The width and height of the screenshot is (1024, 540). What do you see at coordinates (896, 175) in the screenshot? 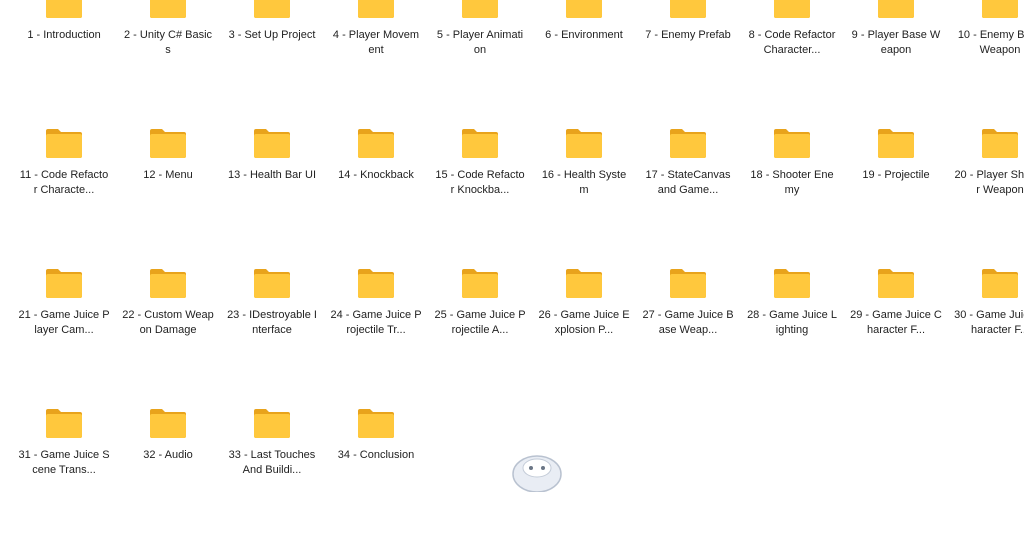
I see `folder-label: 19 - Projectile` at bounding box center [896, 175].